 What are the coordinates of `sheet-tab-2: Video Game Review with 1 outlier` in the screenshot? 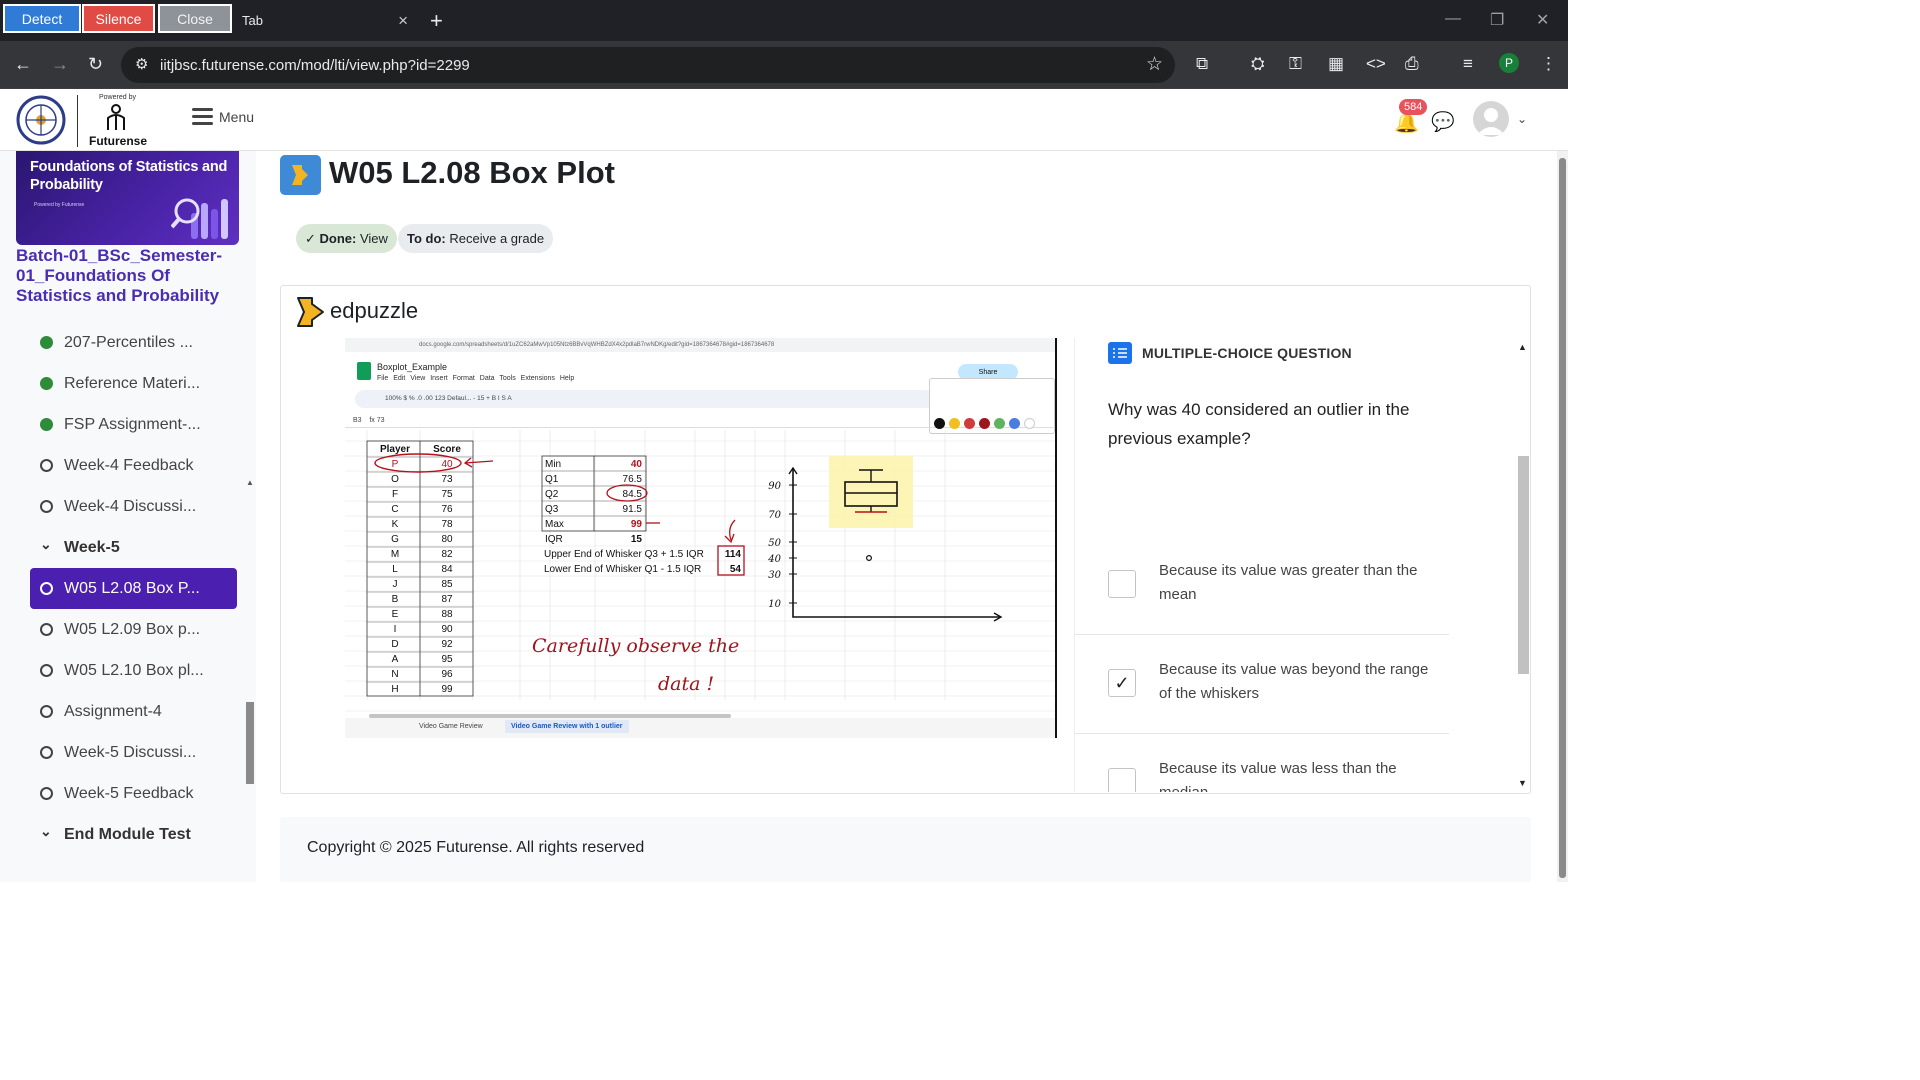 It's located at (567, 726).